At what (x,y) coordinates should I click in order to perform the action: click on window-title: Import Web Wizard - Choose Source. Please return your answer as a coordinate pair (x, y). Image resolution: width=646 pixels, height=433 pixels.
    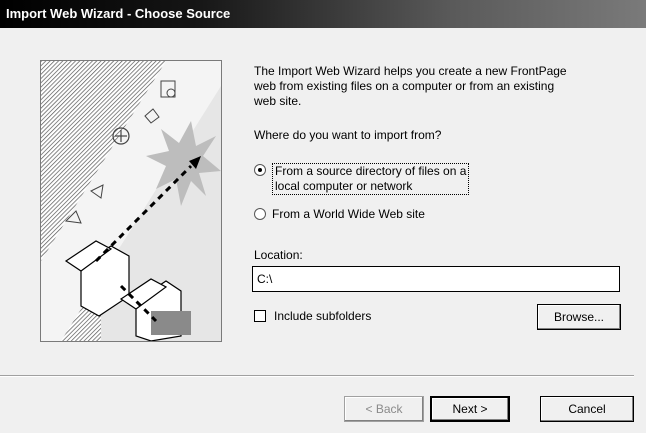
    Looking at the image, I should click on (323, 14).